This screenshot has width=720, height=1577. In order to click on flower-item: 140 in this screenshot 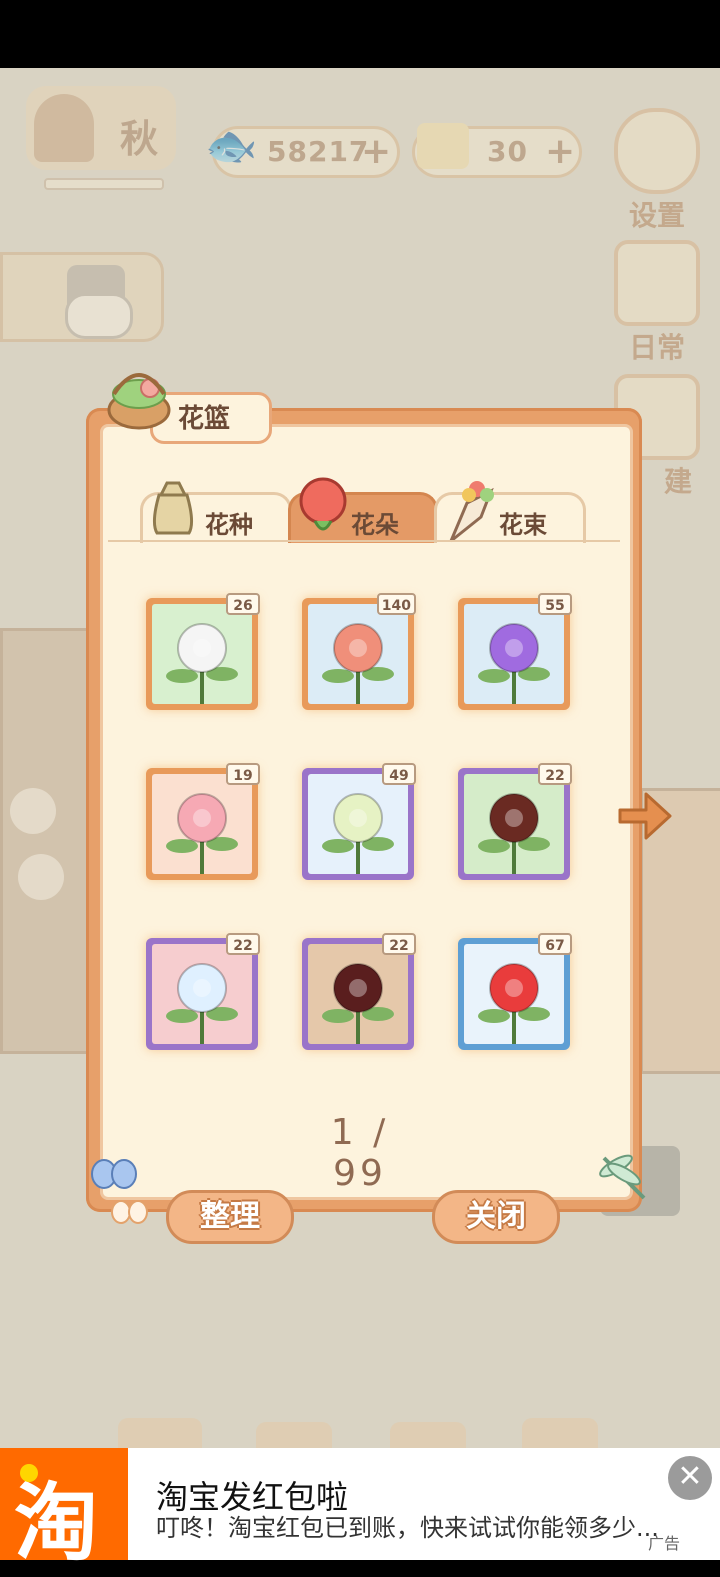, I will do `click(359, 651)`.